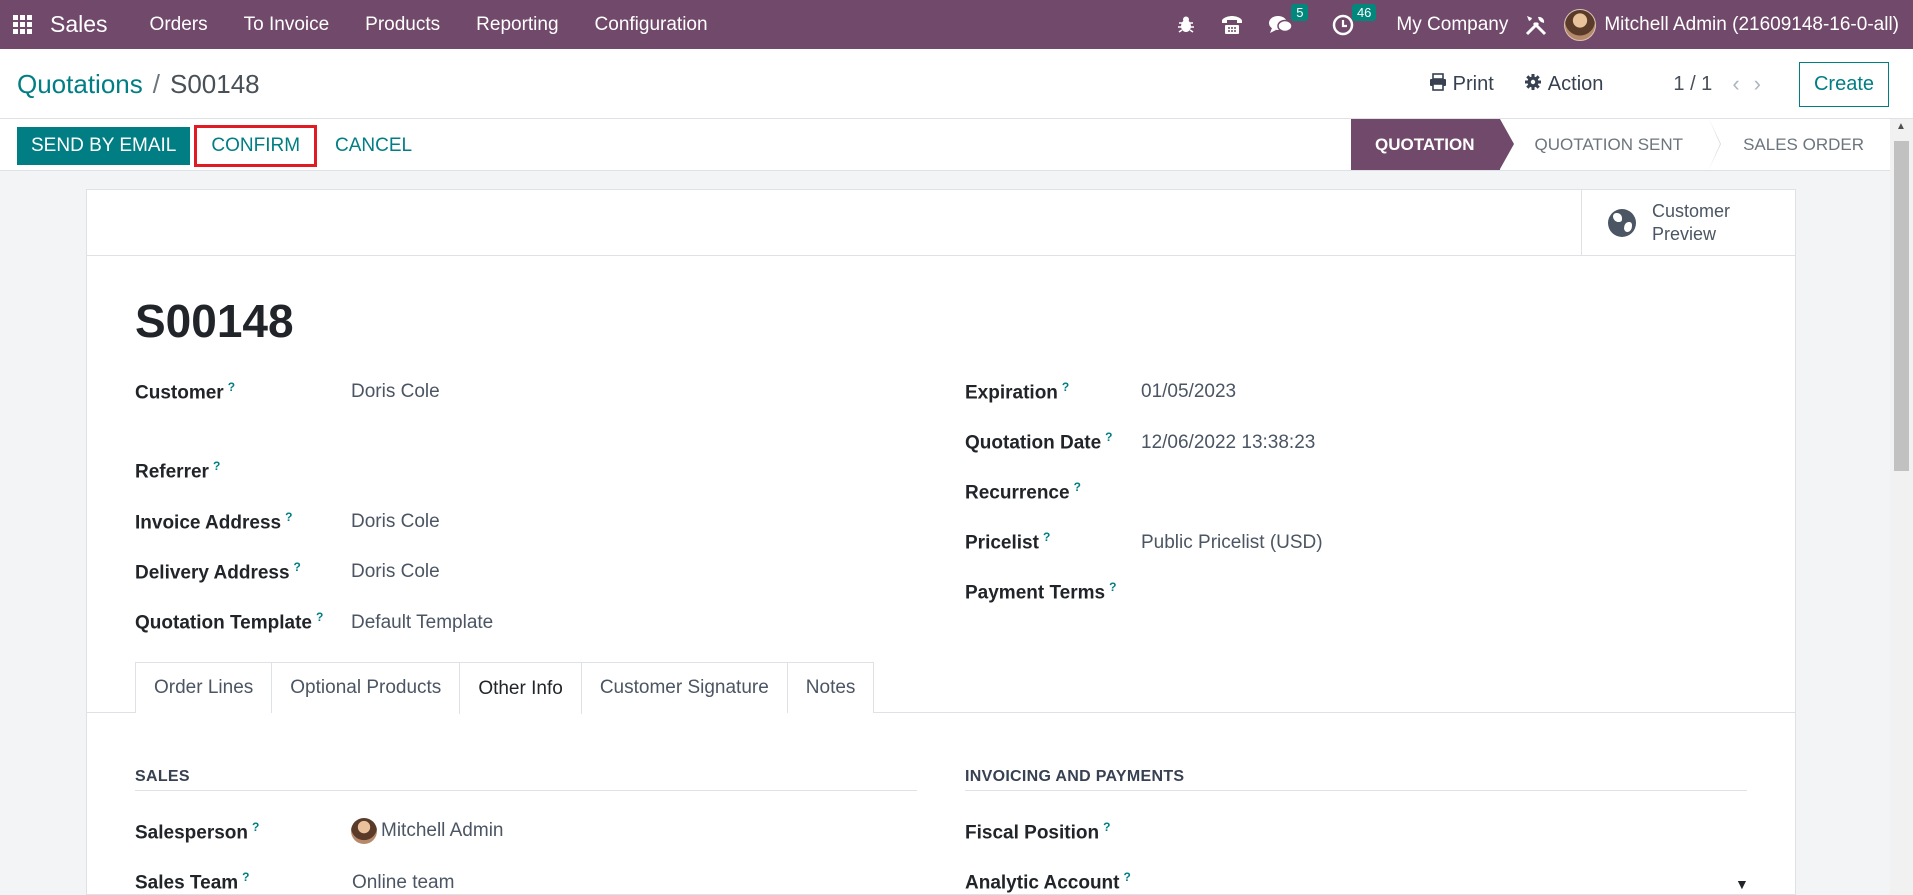 The image size is (1913, 895). I want to click on record-title: S00148, so click(214, 321).